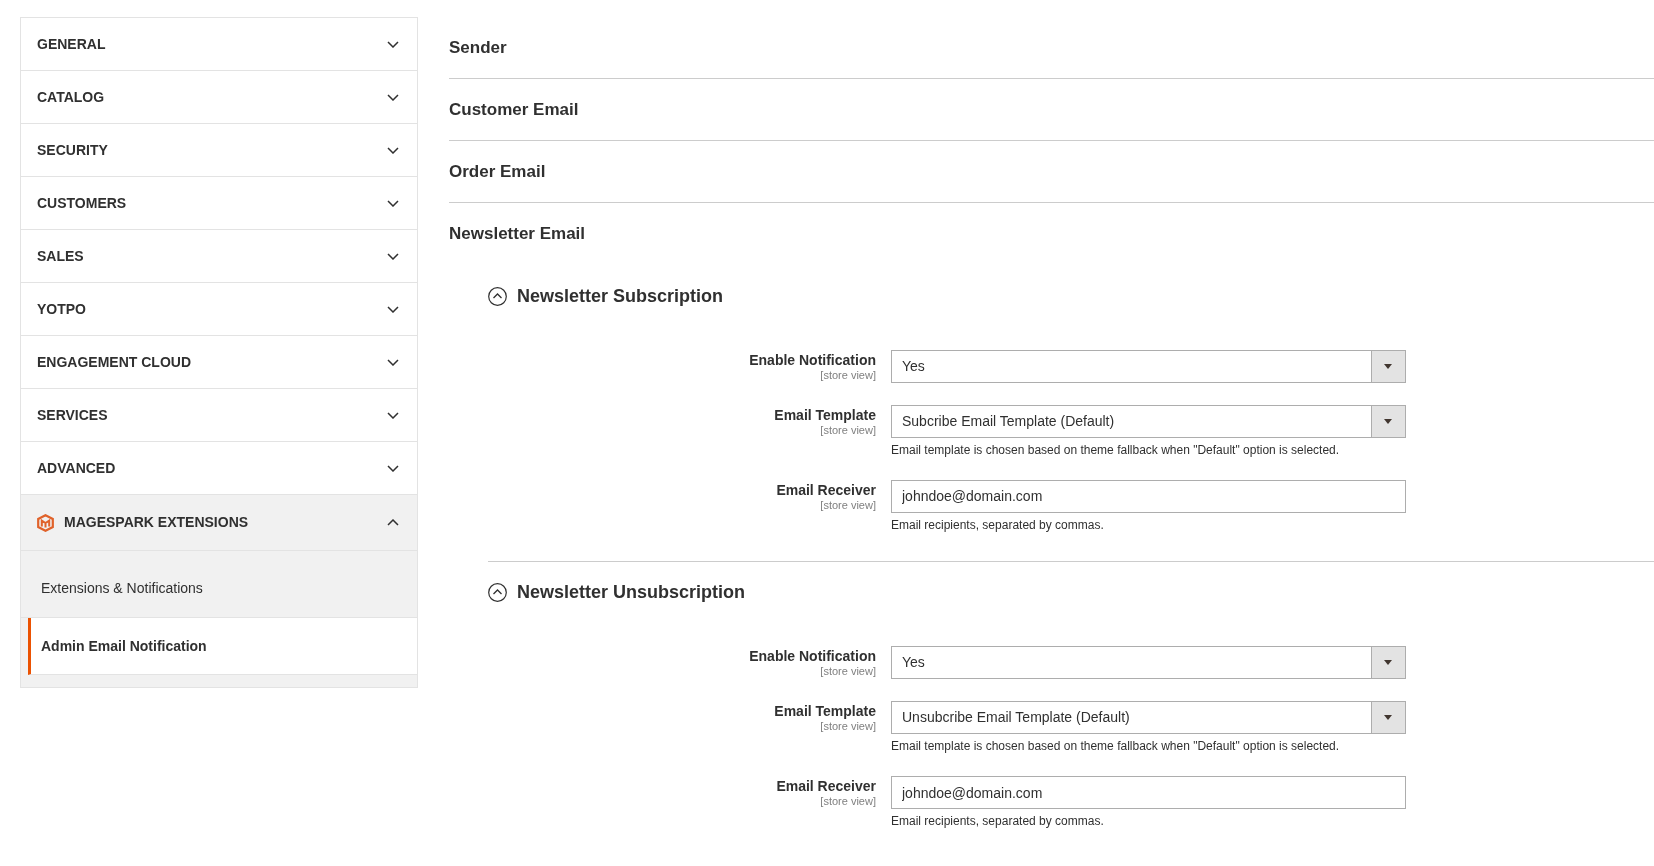 The width and height of the screenshot is (1654, 866). What do you see at coordinates (219, 362) in the screenshot?
I see `sidebar-item: ENGAGEMENT CLOUD` at bounding box center [219, 362].